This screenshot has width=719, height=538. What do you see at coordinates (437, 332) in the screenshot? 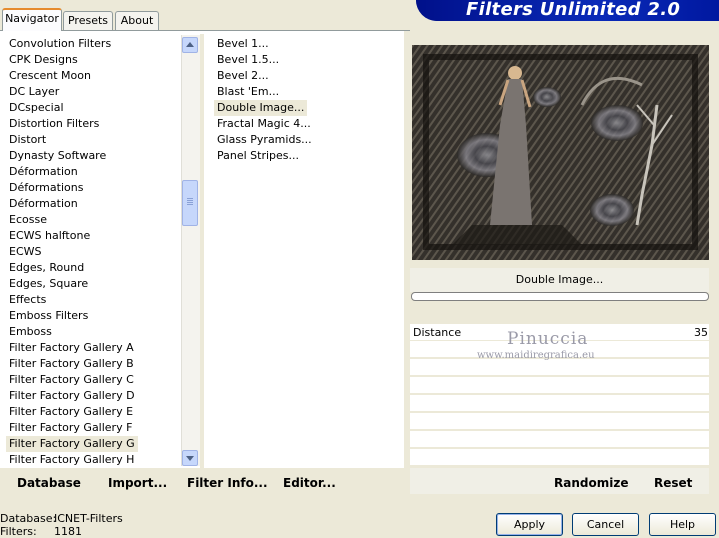
I see `param-label: Distance` at bounding box center [437, 332].